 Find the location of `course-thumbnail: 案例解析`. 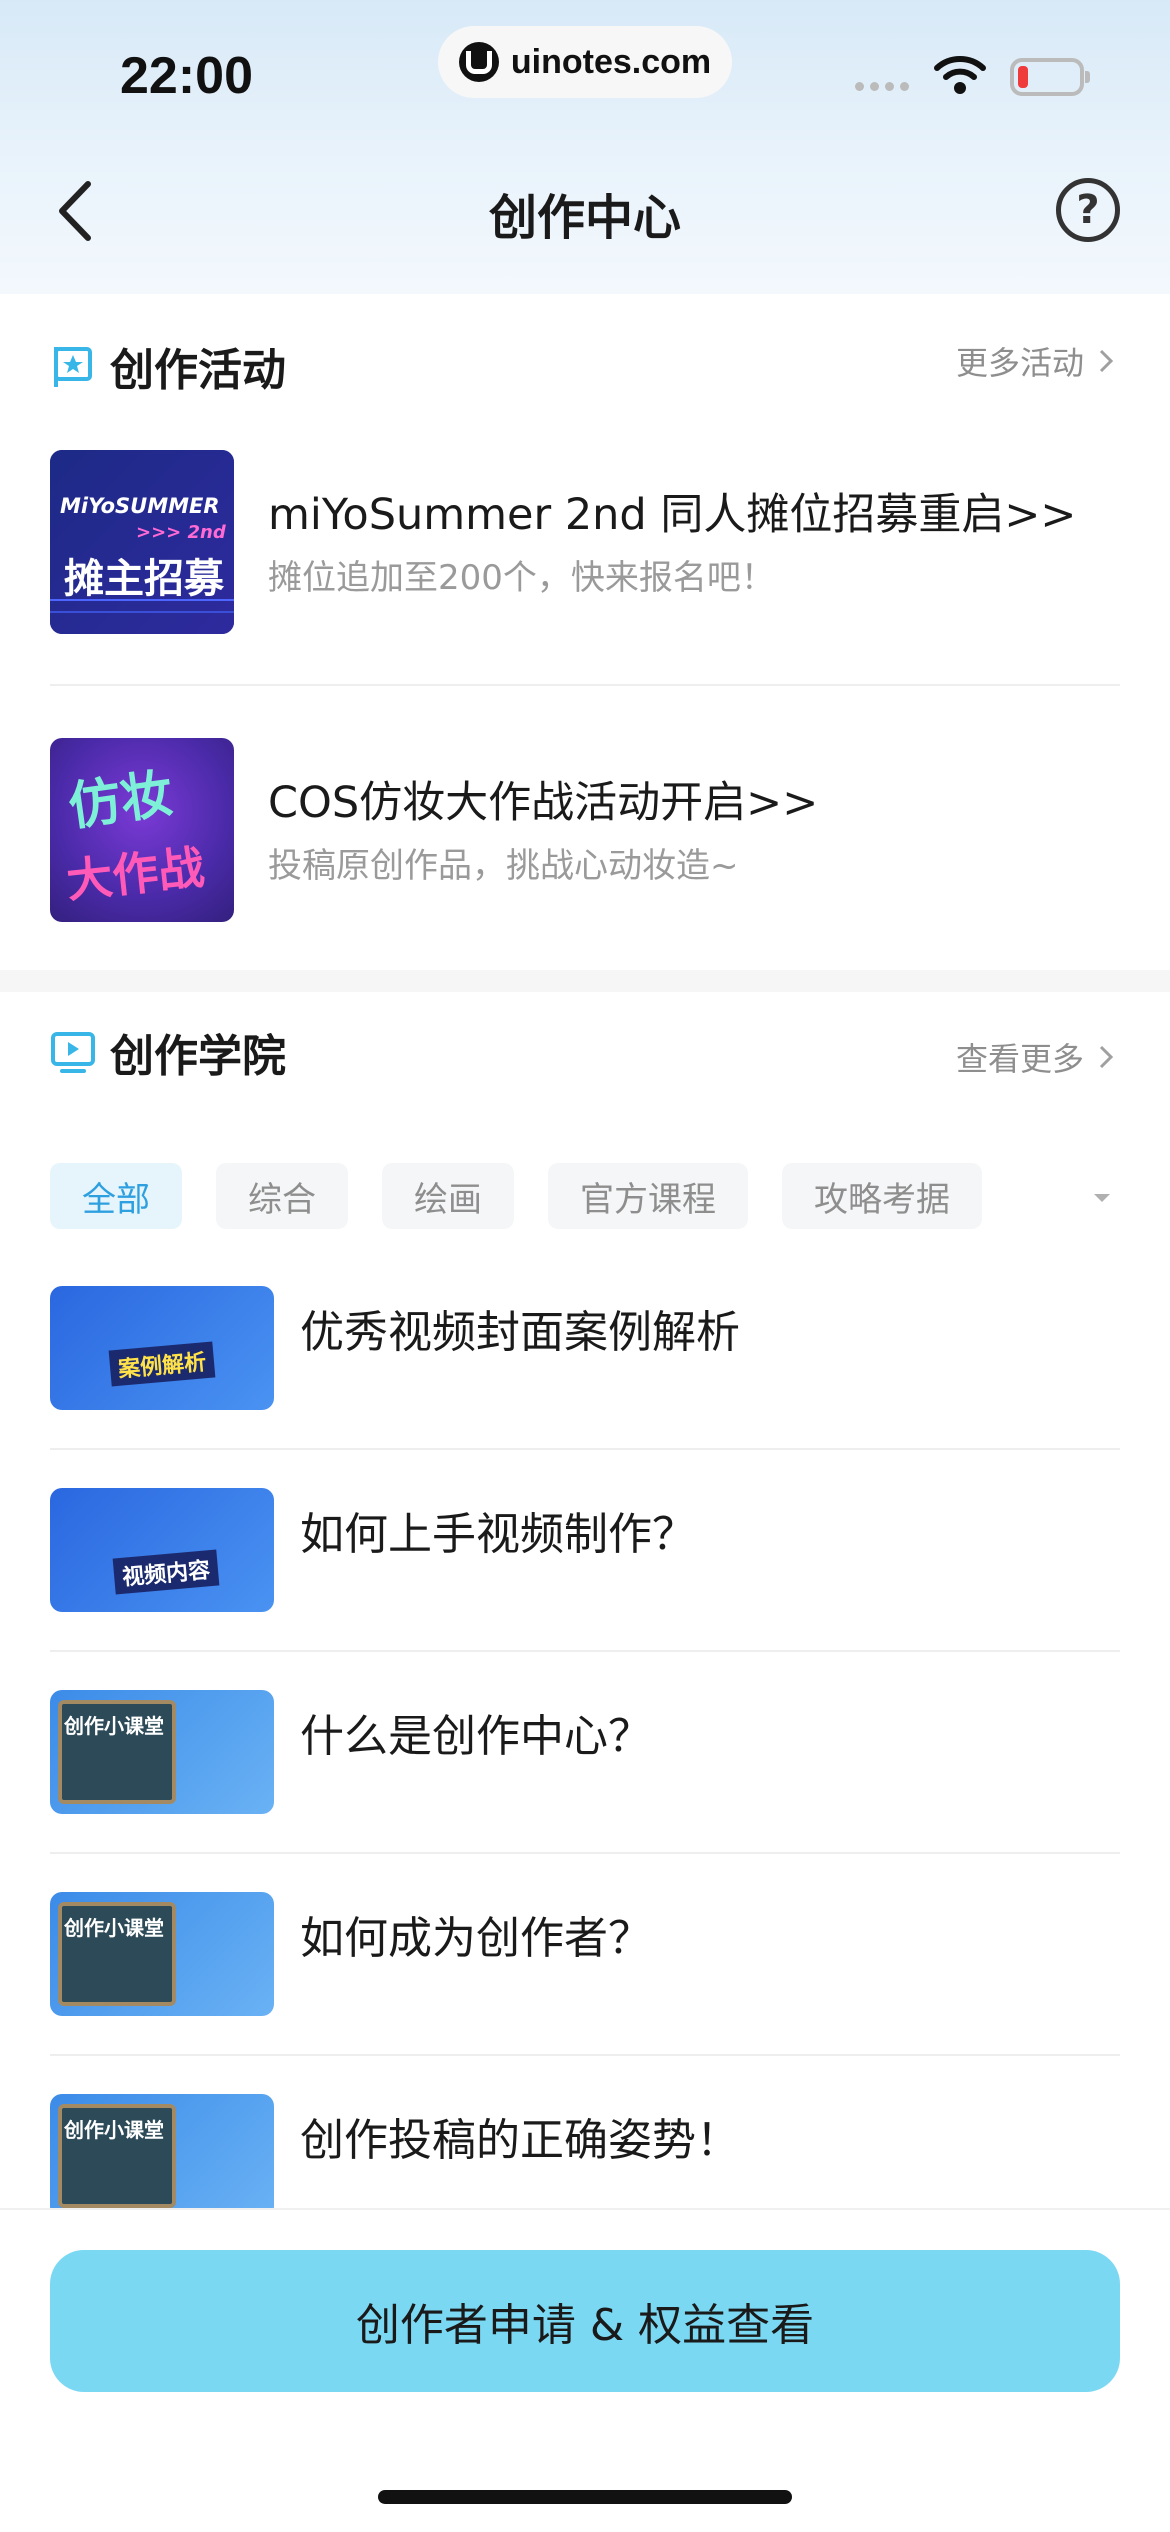

course-thumbnail: 案例解析 is located at coordinates (162, 1348).